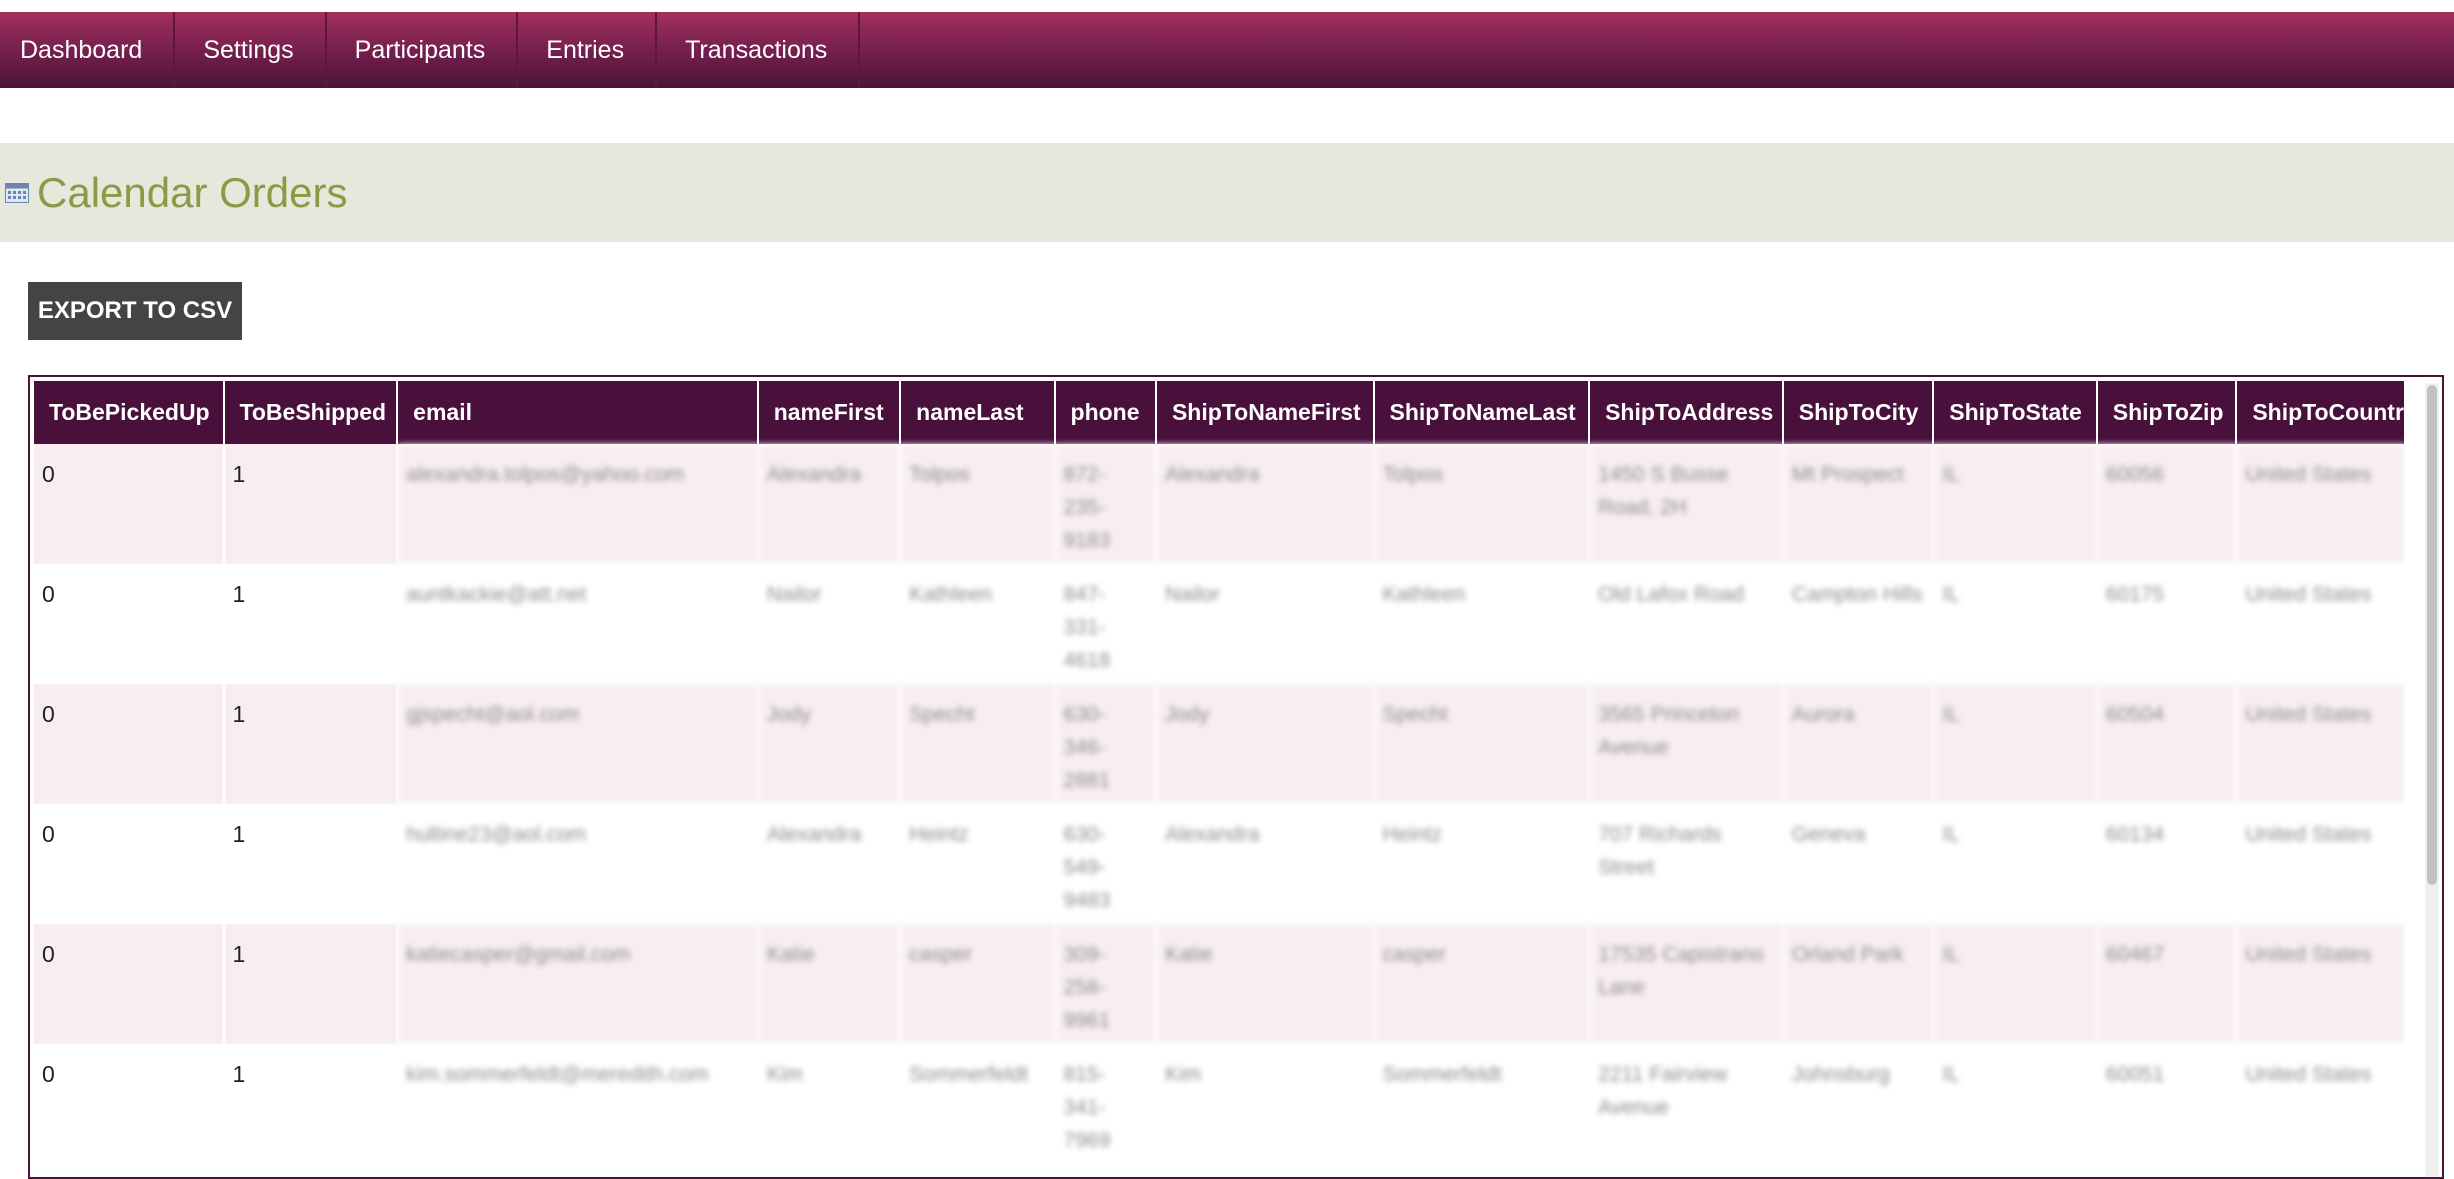 This screenshot has height=1179, width=2454. I want to click on column-header: nameFirst, so click(830, 412).